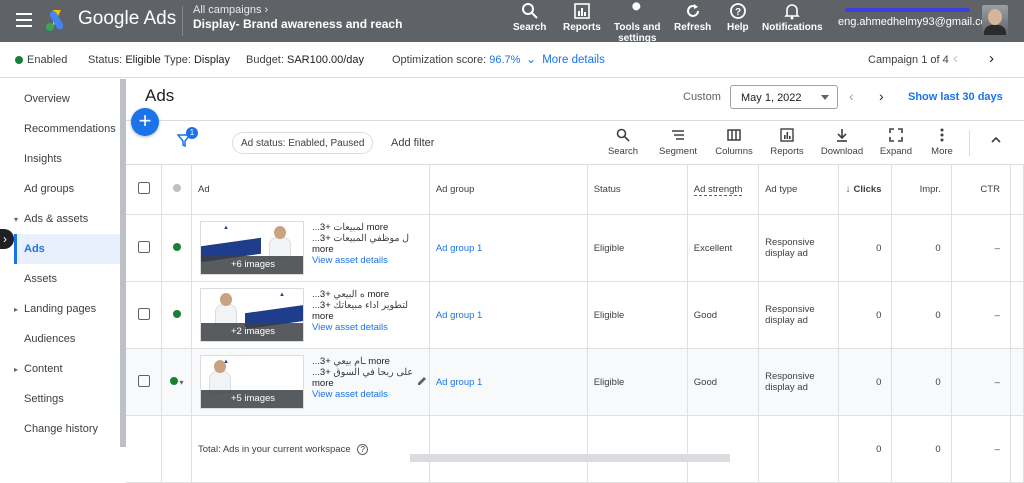 This screenshot has height=483, width=1024. I want to click on sidebar-item-landing-pages: Landing pages, so click(60, 309).